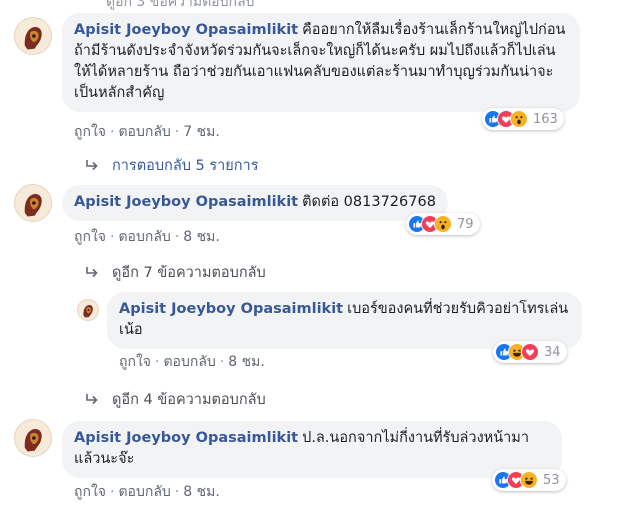  I want to click on haha-icon, so click(529, 480).